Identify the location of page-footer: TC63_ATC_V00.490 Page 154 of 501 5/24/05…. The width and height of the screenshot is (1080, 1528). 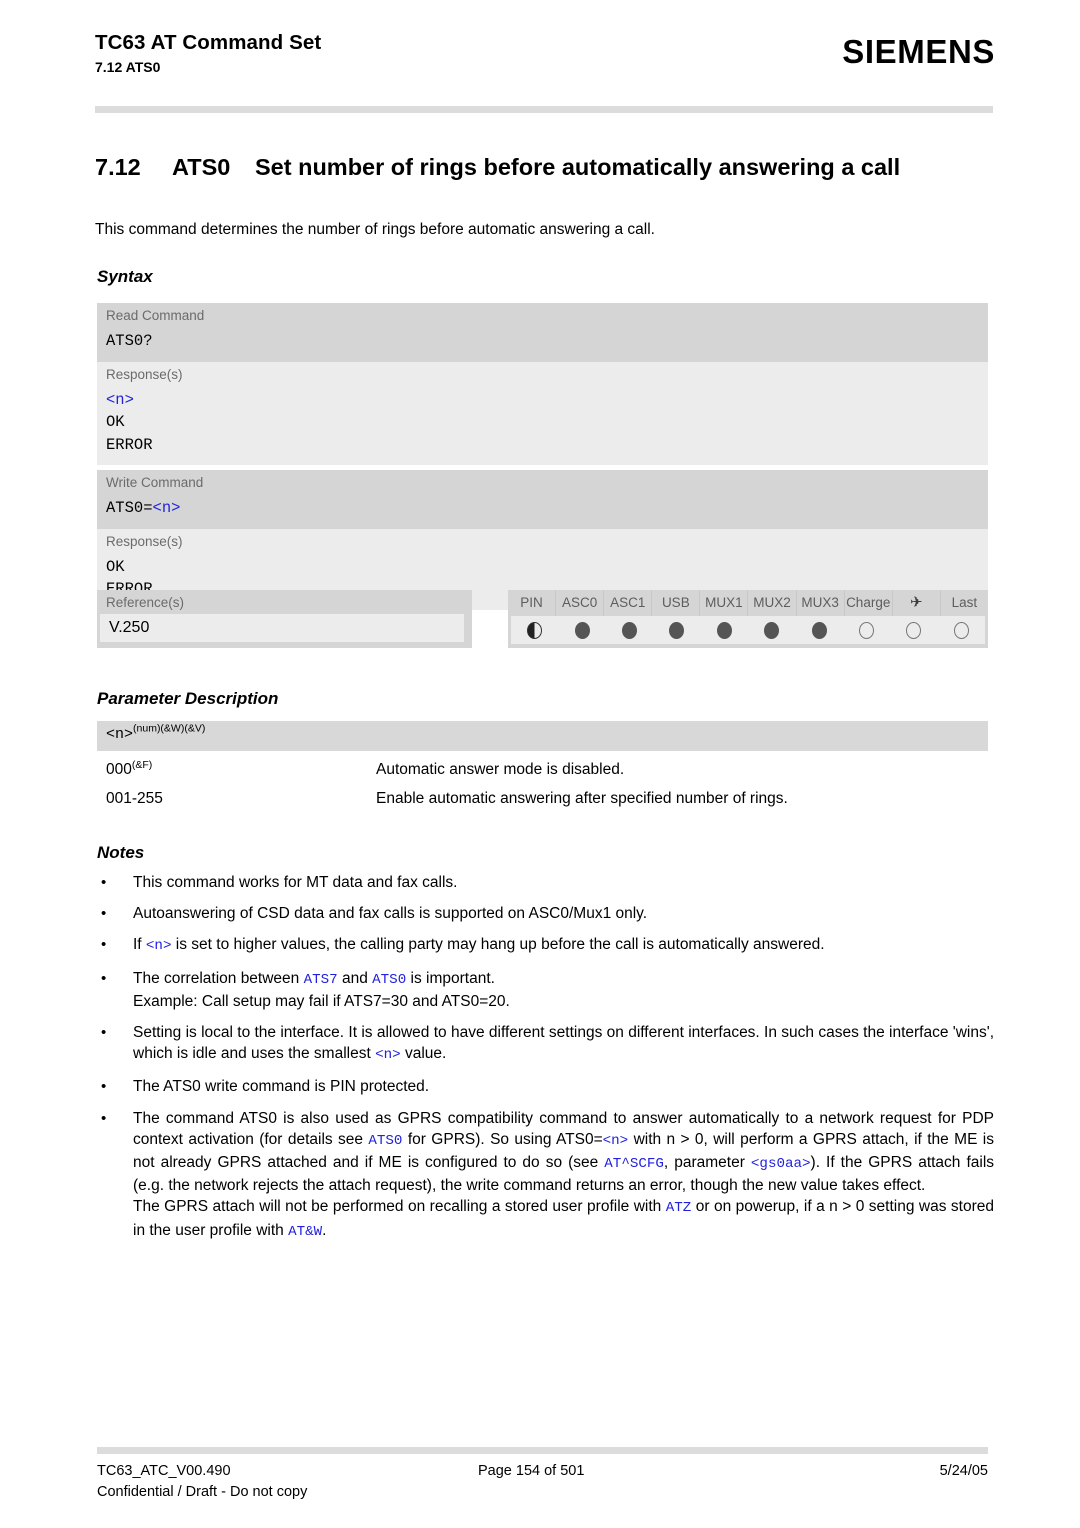
(542, 1481).